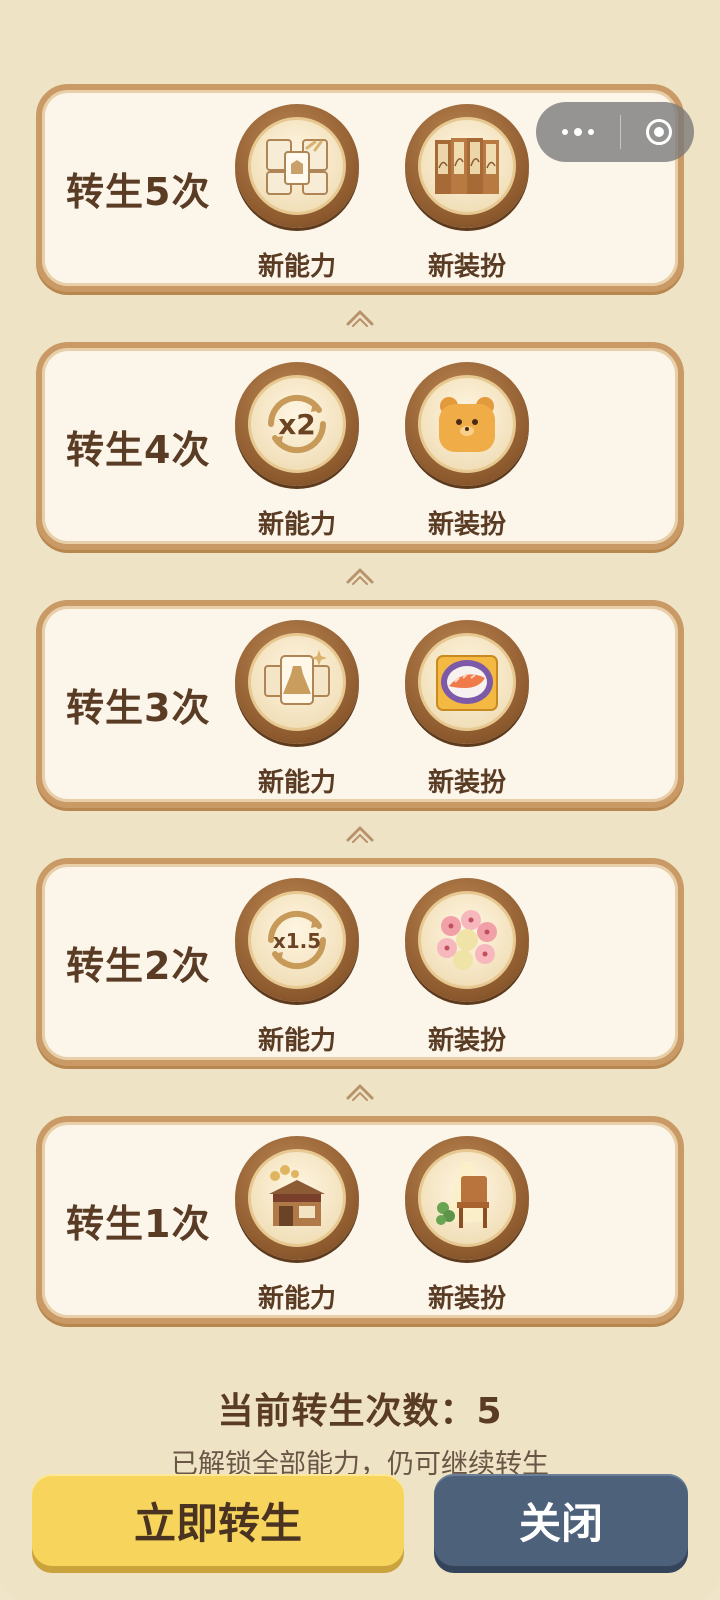  I want to click on clothing-cards-icon, so click(297, 167).